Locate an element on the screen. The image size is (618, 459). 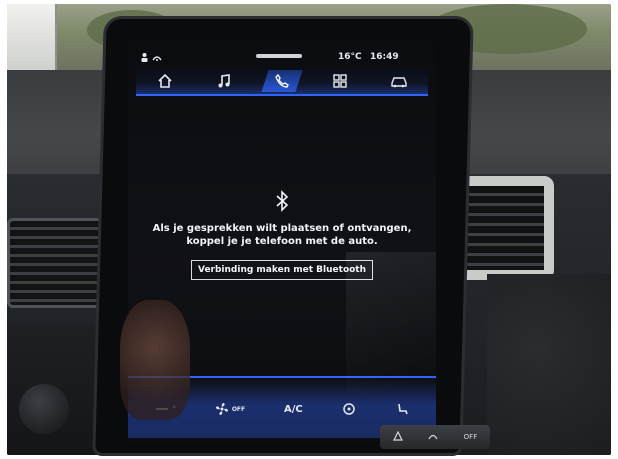
home-icon is located at coordinates (165, 80).